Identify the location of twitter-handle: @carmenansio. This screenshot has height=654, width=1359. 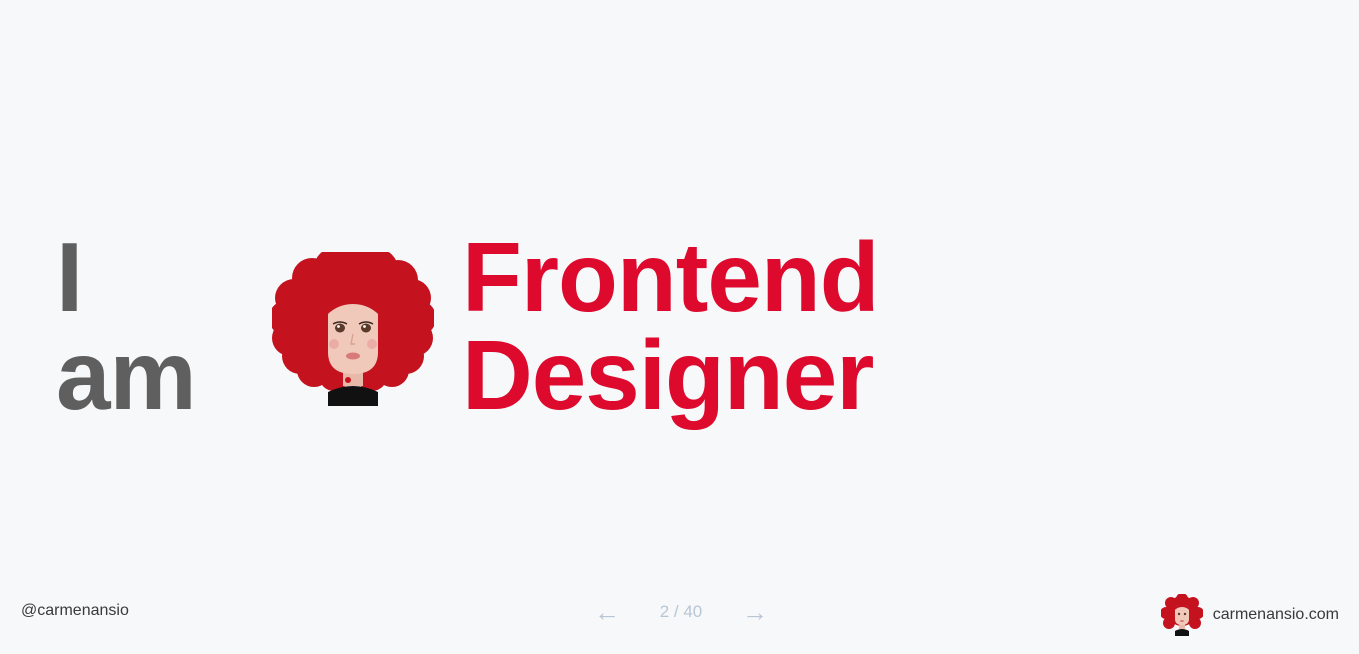
(75, 611).